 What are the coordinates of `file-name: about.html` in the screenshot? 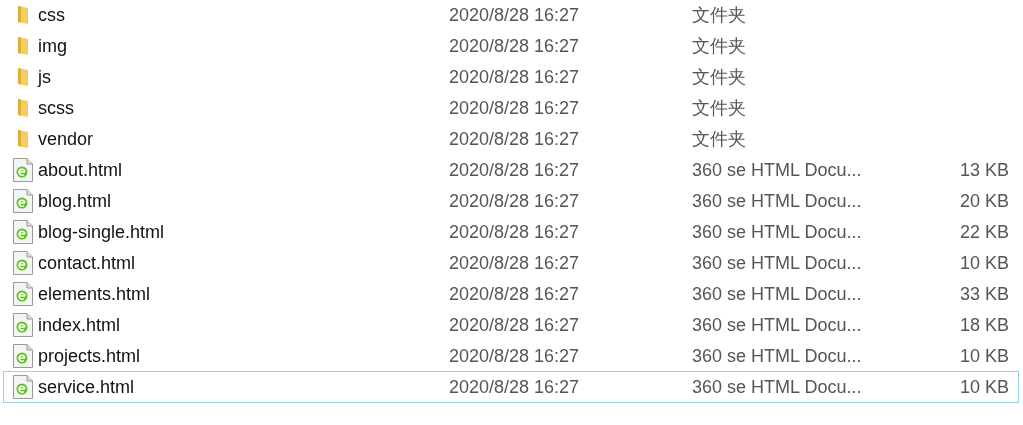 It's located at (81, 170).